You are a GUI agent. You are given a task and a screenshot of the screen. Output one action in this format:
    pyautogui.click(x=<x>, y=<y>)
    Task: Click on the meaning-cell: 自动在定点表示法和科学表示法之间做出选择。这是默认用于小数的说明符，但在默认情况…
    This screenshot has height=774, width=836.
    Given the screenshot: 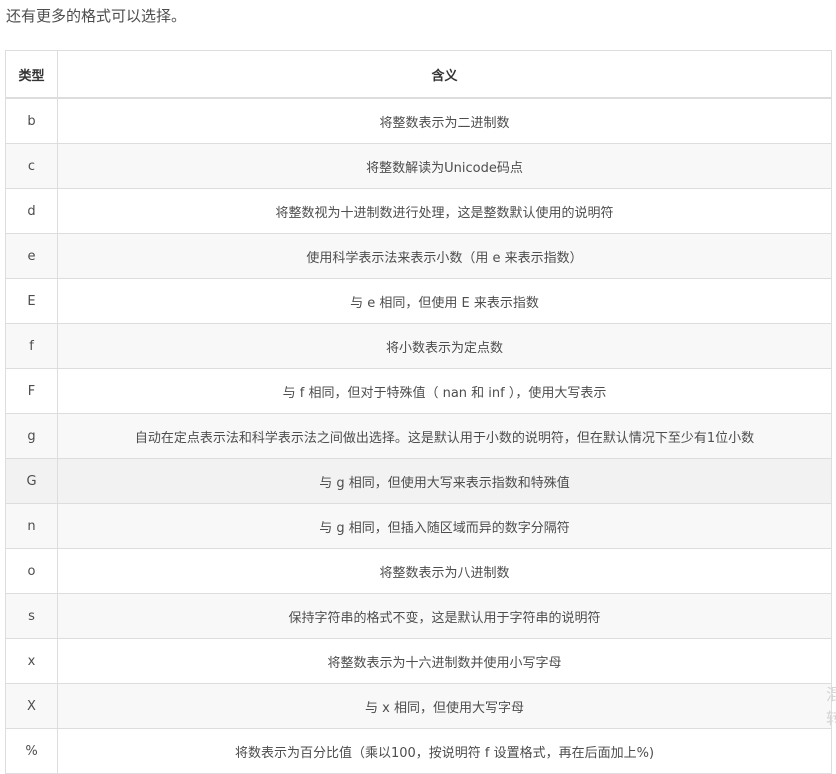 What is the action you would take?
    pyautogui.click(x=444, y=436)
    